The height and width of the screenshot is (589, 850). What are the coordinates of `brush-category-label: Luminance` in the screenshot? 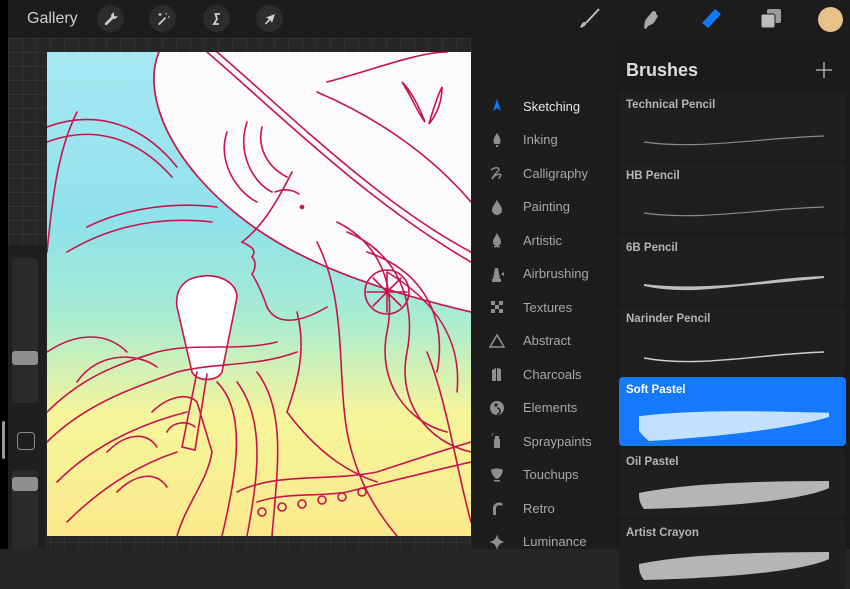 It's located at (555, 541).